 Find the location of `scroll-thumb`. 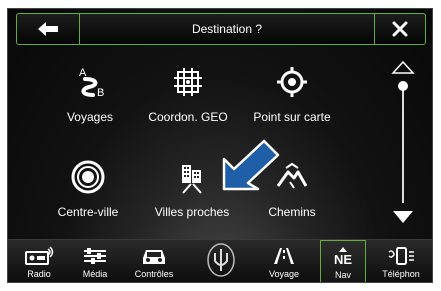

scroll-thumb is located at coordinates (403, 86).